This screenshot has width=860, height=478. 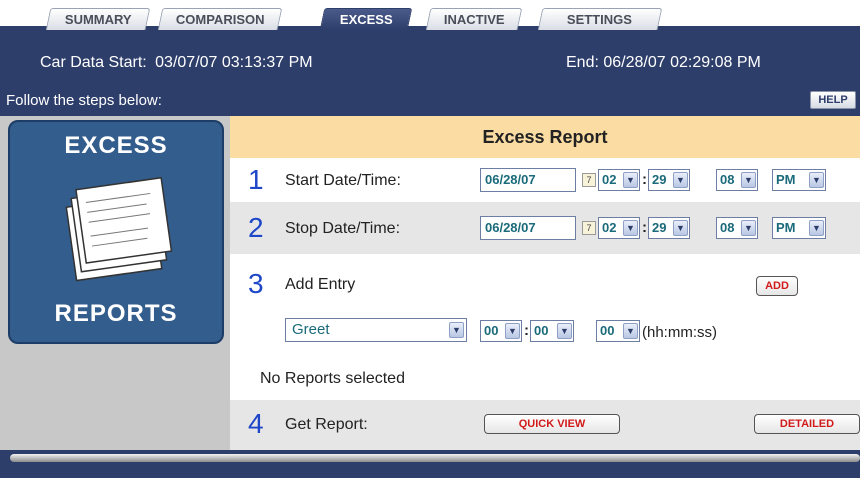 I want to click on quick-view-button: QUICK VIEW, so click(x=552, y=424).